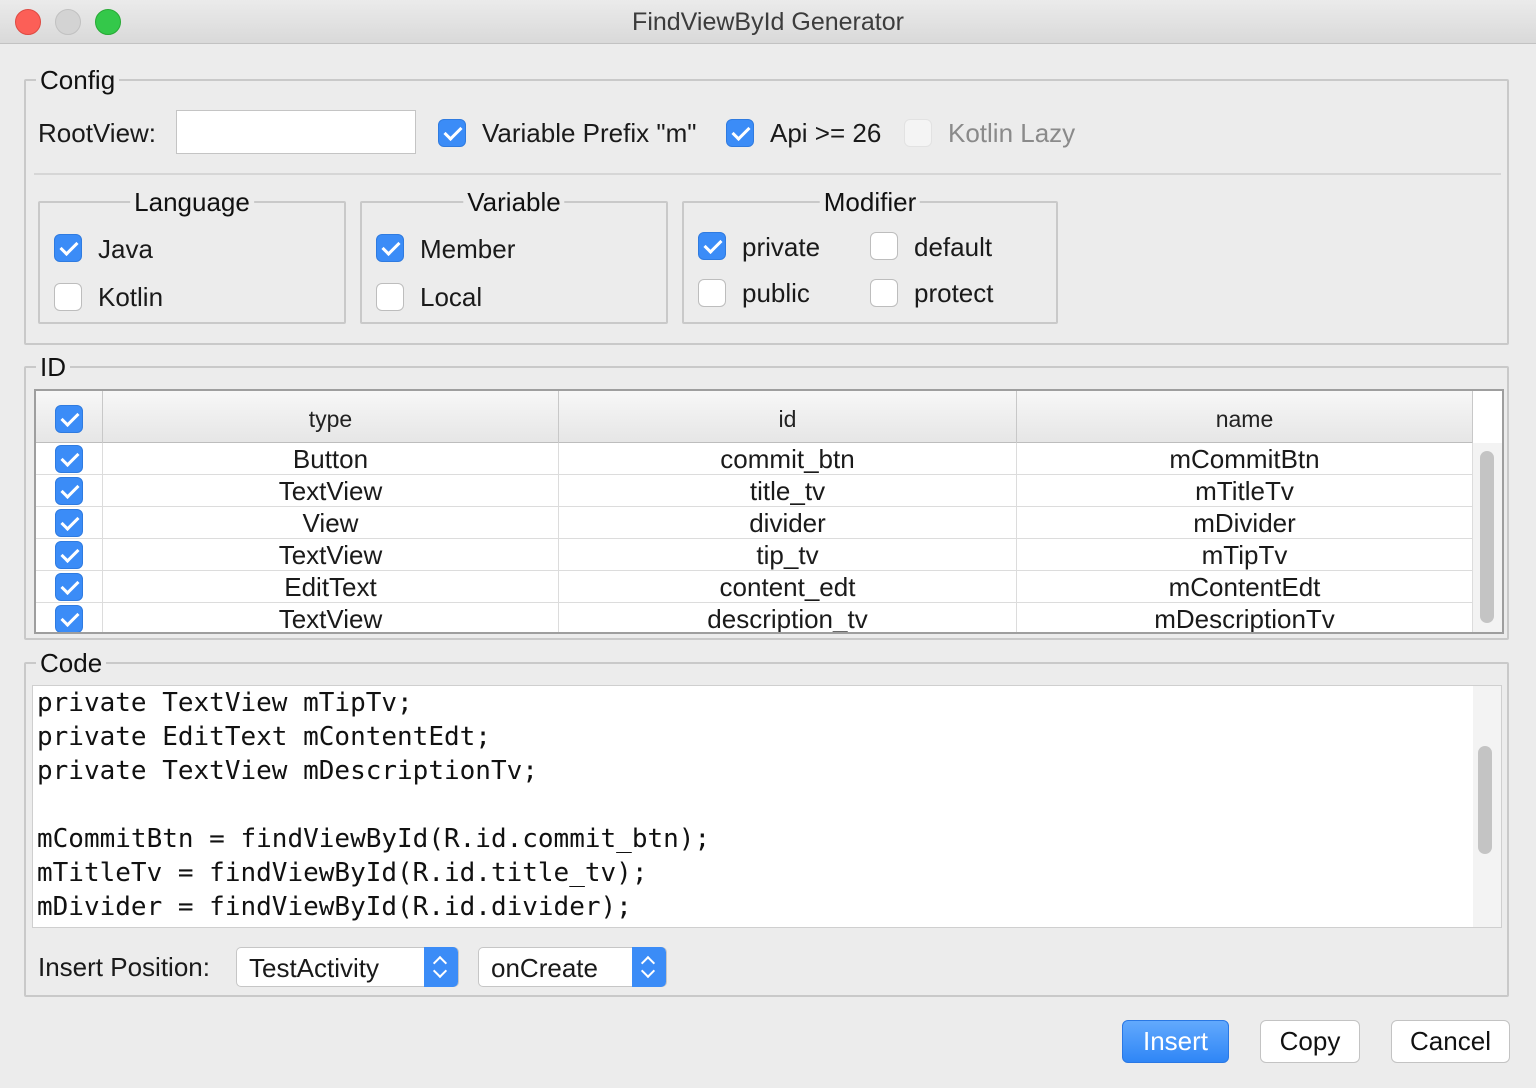 The height and width of the screenshot is (1088, 1536). What do you see at coordinates (781, 247) in the screenshot?
I see `private-label: private` at bounding box center [781, 247].